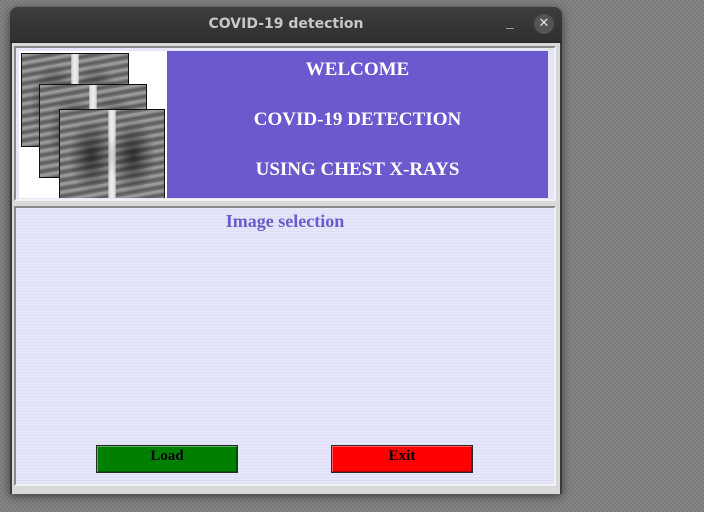  What do you see at coordinates (285, 221) in the screenshot?
I see `image-selection-title: Image selection` at bounding box center [285, 221].